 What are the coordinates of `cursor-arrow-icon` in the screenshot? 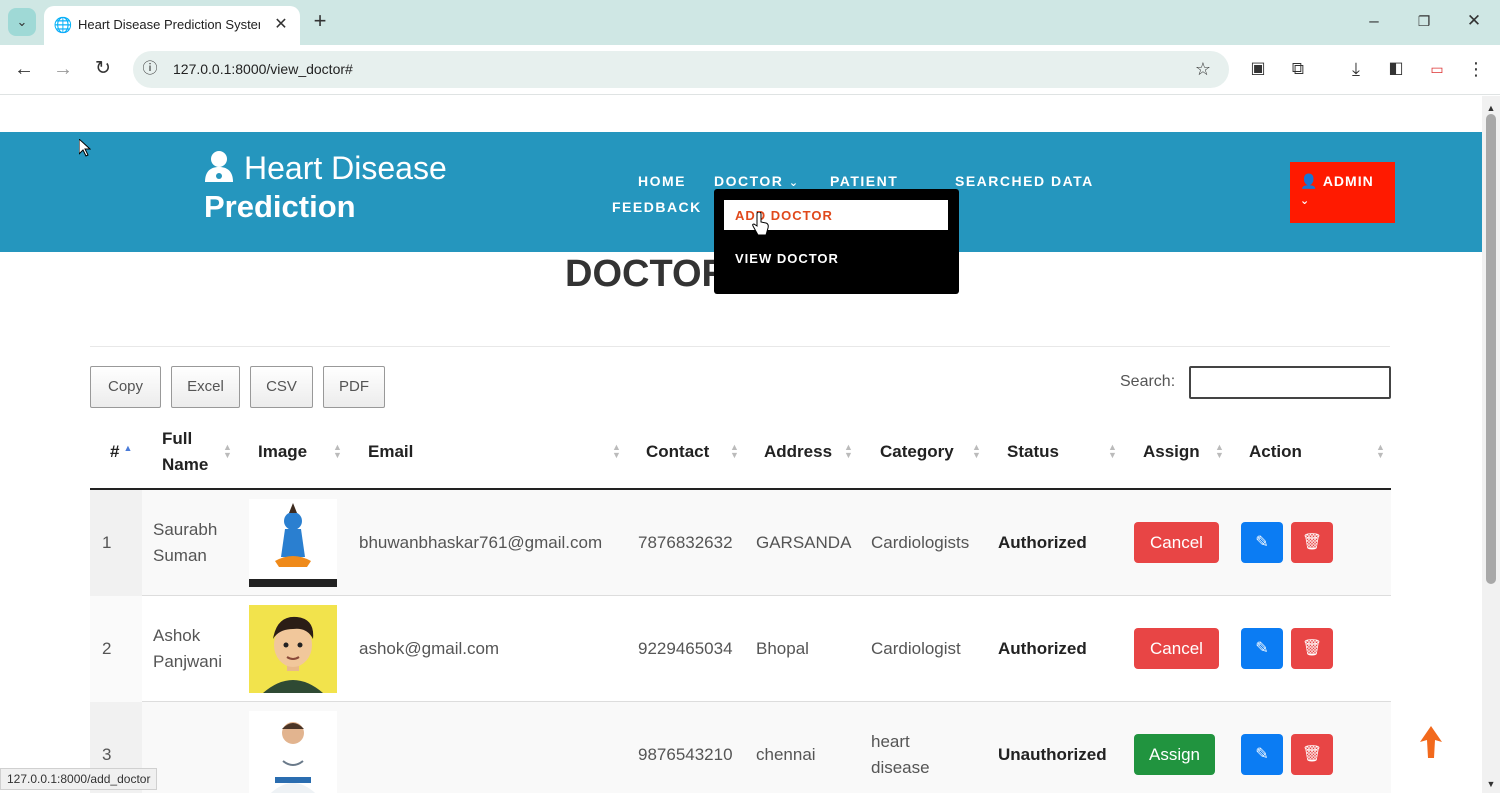 It's located at (85, 148).